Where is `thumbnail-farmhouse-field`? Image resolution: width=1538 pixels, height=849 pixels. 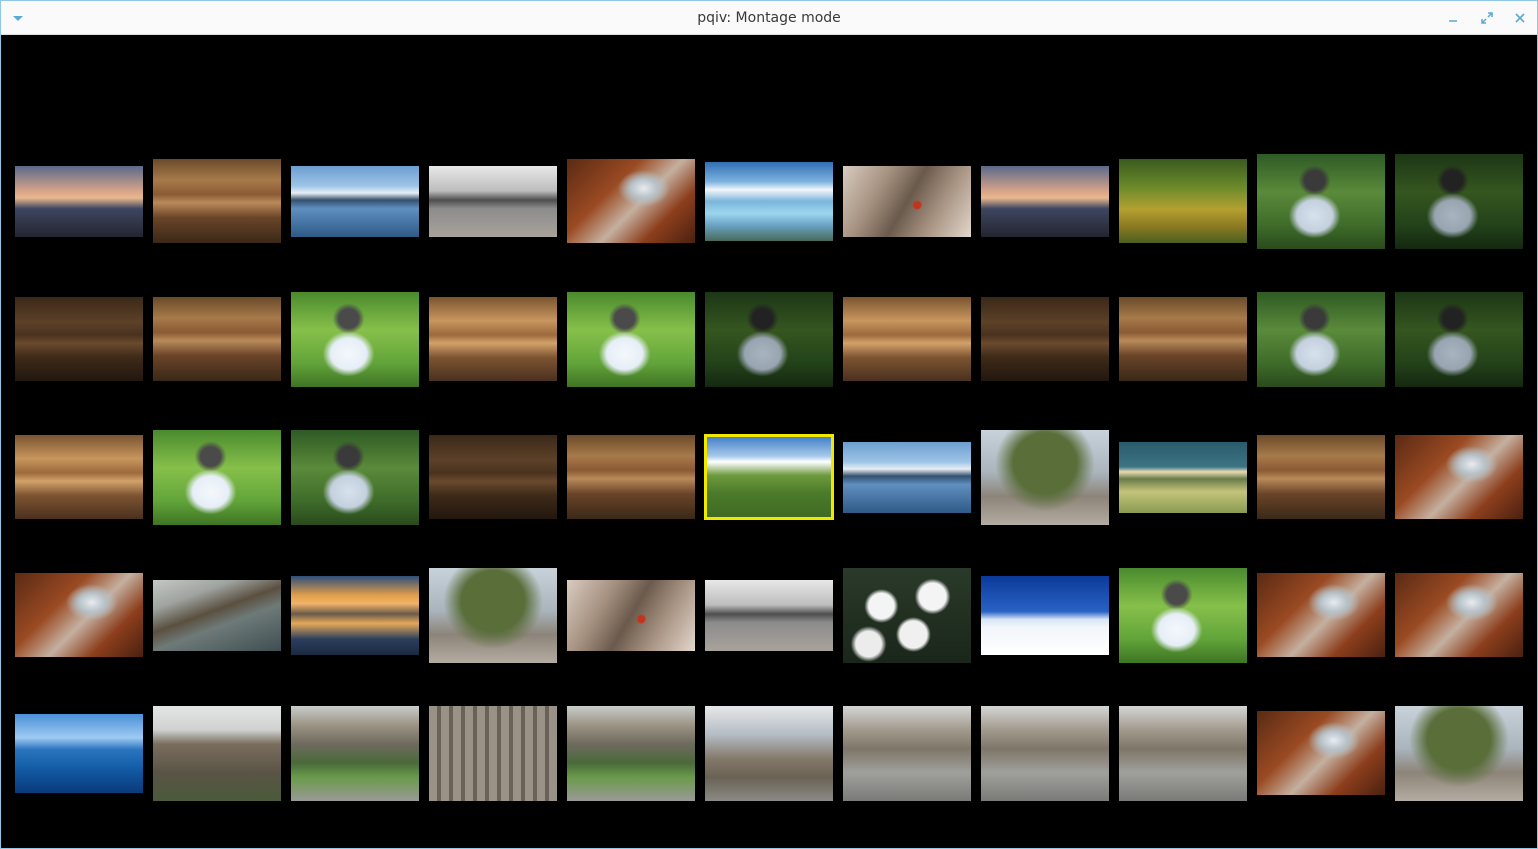 thumbnail-farmhouse-field is located at coordinates (1183, 477).